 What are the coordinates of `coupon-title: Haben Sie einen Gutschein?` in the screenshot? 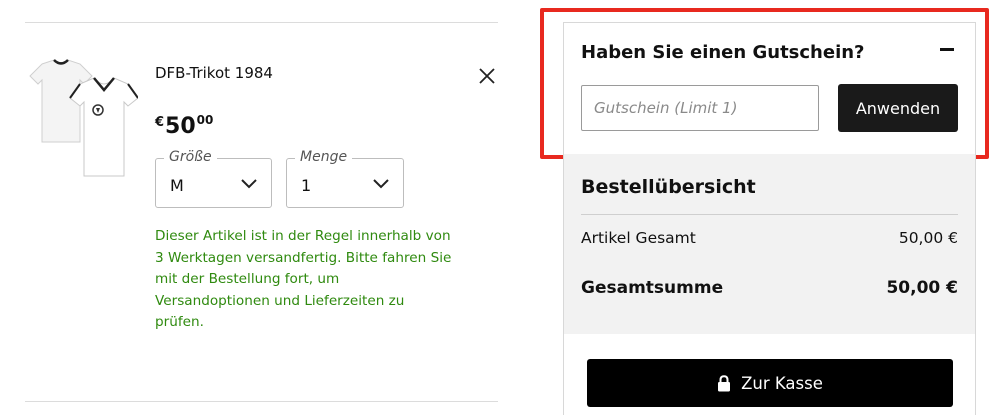 It's located at (723, 52).